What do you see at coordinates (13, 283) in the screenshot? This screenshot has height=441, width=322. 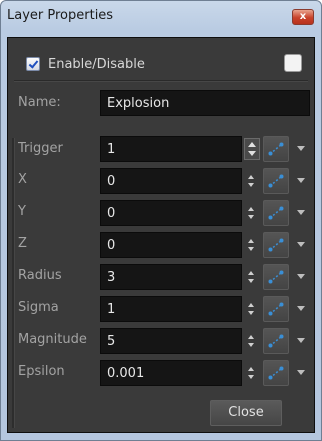 I see `divider-vertical` at bounding box center [13, 283].